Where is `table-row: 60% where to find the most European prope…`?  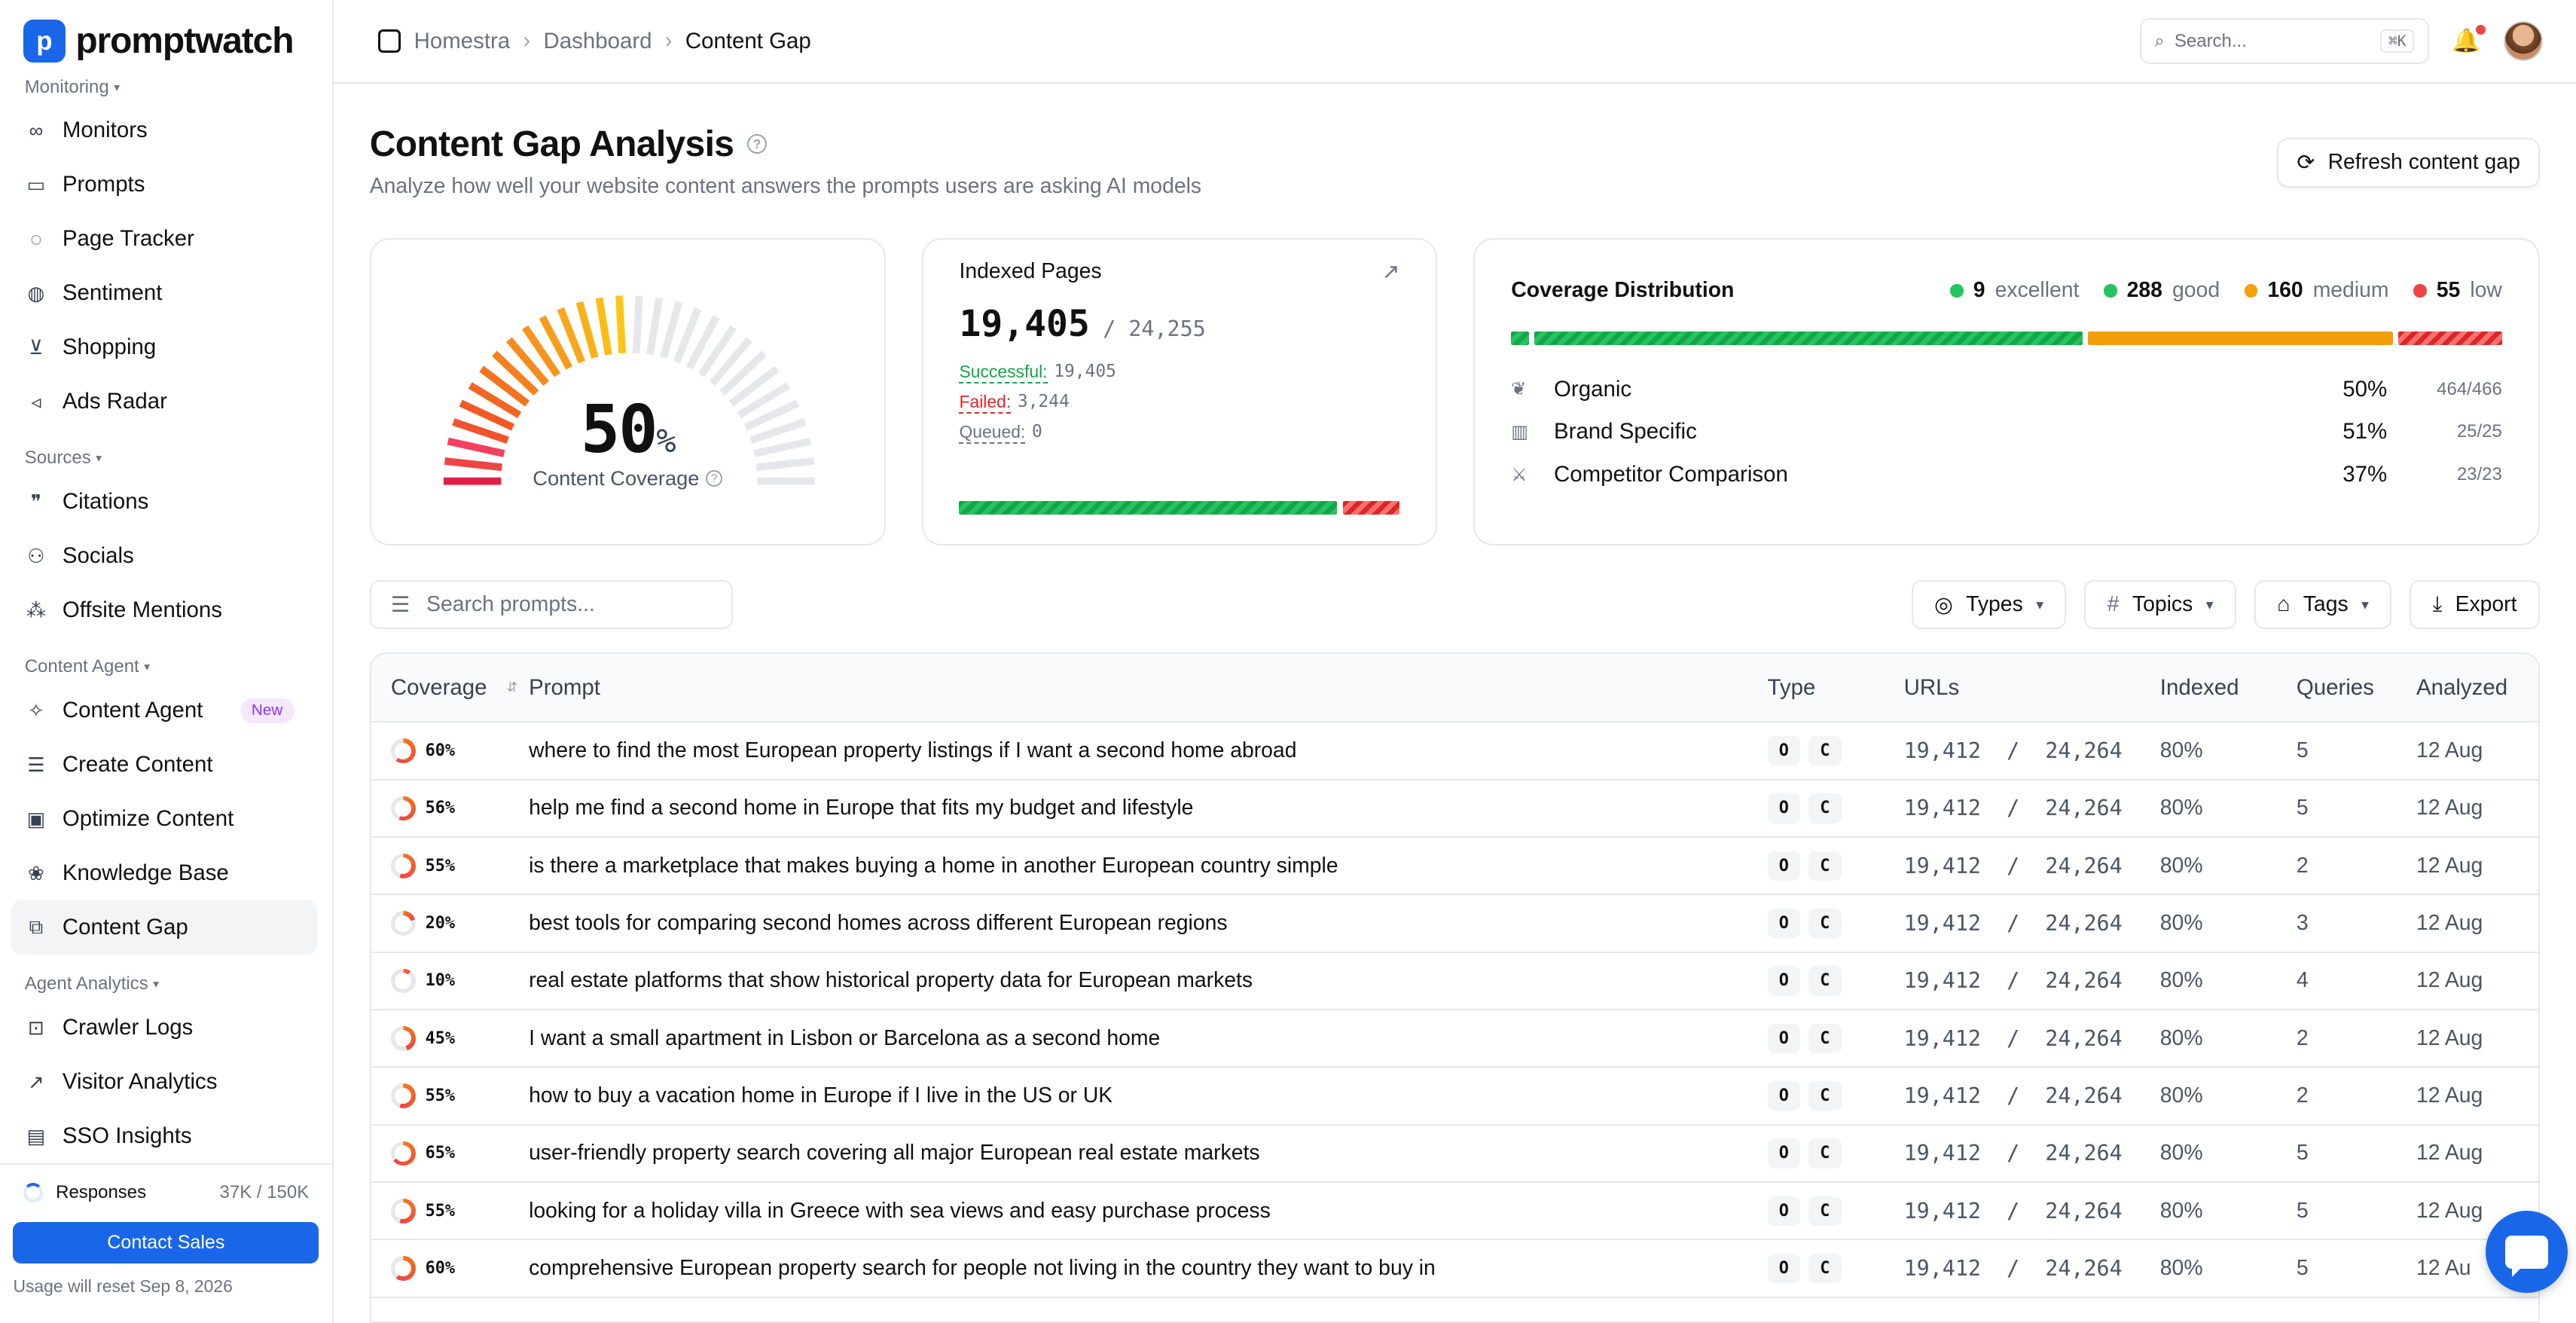
table-row: 60% where to find the most European prope… is located at coordinates (1455, 752).